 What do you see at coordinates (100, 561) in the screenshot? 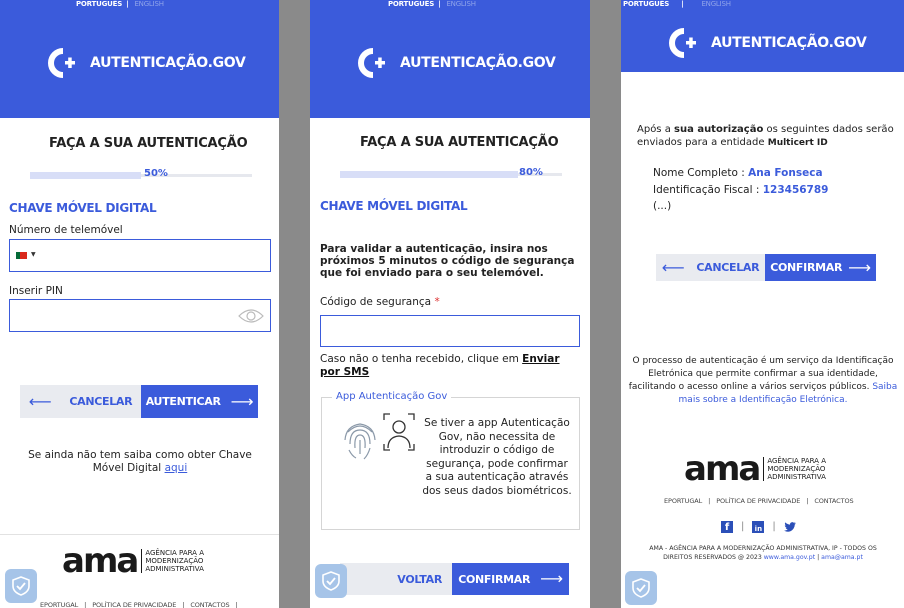
I see `ama-wordmark: ama` at bounding box center [100, 561].